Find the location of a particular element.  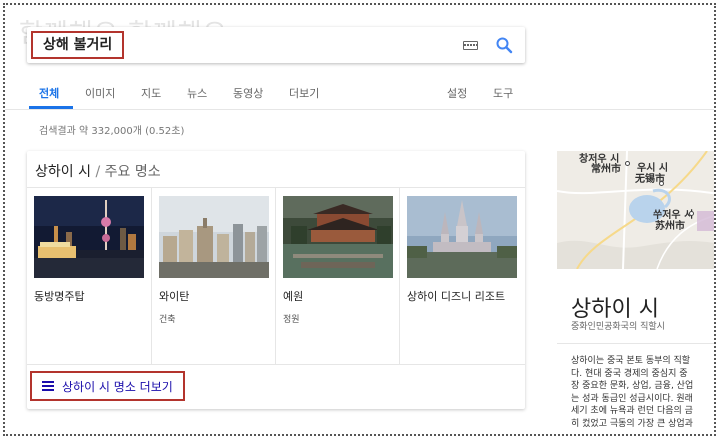

place-item-oriental-pearl: 동방명주탑 is located at coordinates (89, 276).